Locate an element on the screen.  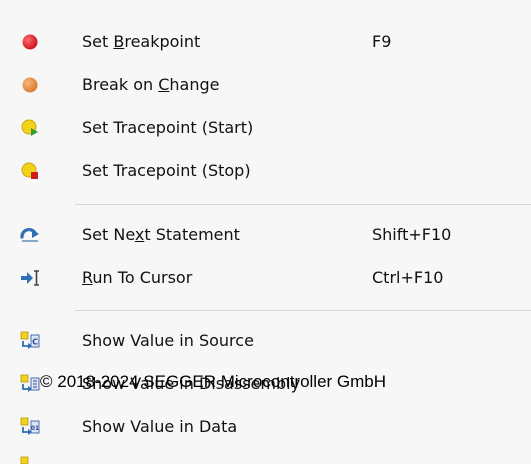
menu-item-label: Set Tracepoint (Start) is located at coordinates (168, 127).